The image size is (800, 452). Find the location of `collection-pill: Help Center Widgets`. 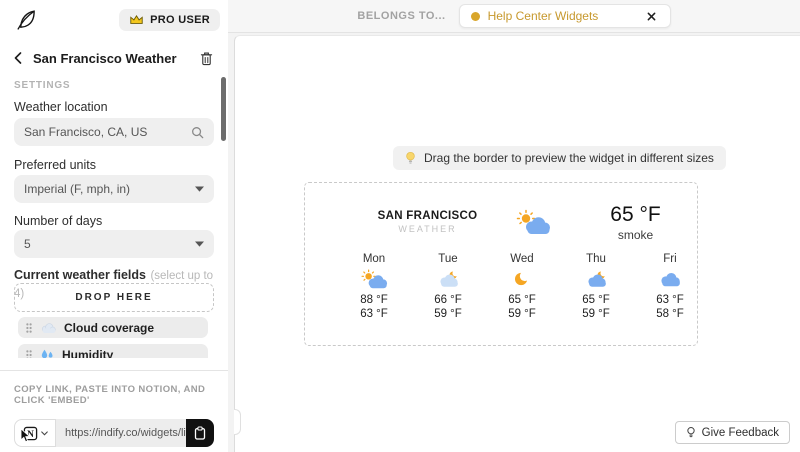

collection-pill: Help Center Widgets is located at coordinates (564, 16).